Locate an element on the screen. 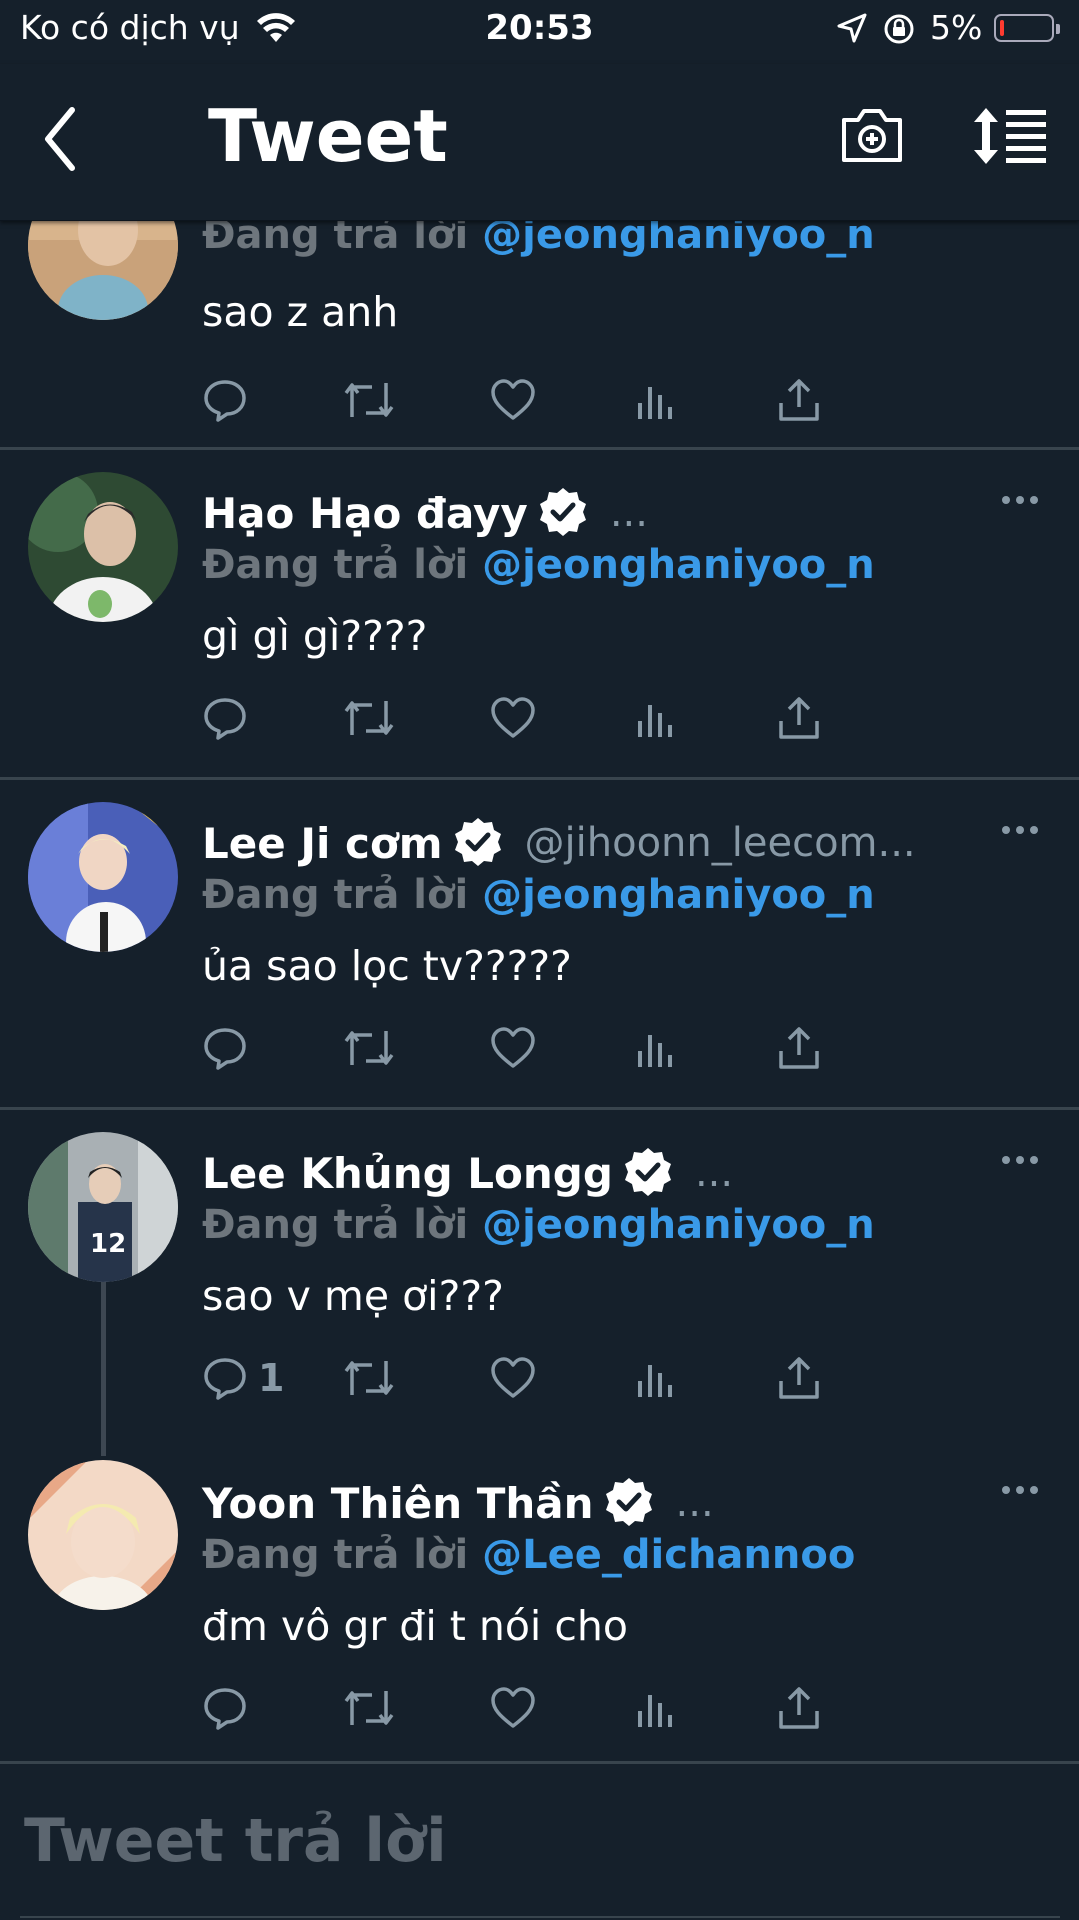  tweet-text: gì gì gì???? is located at coordinates (315, 636).